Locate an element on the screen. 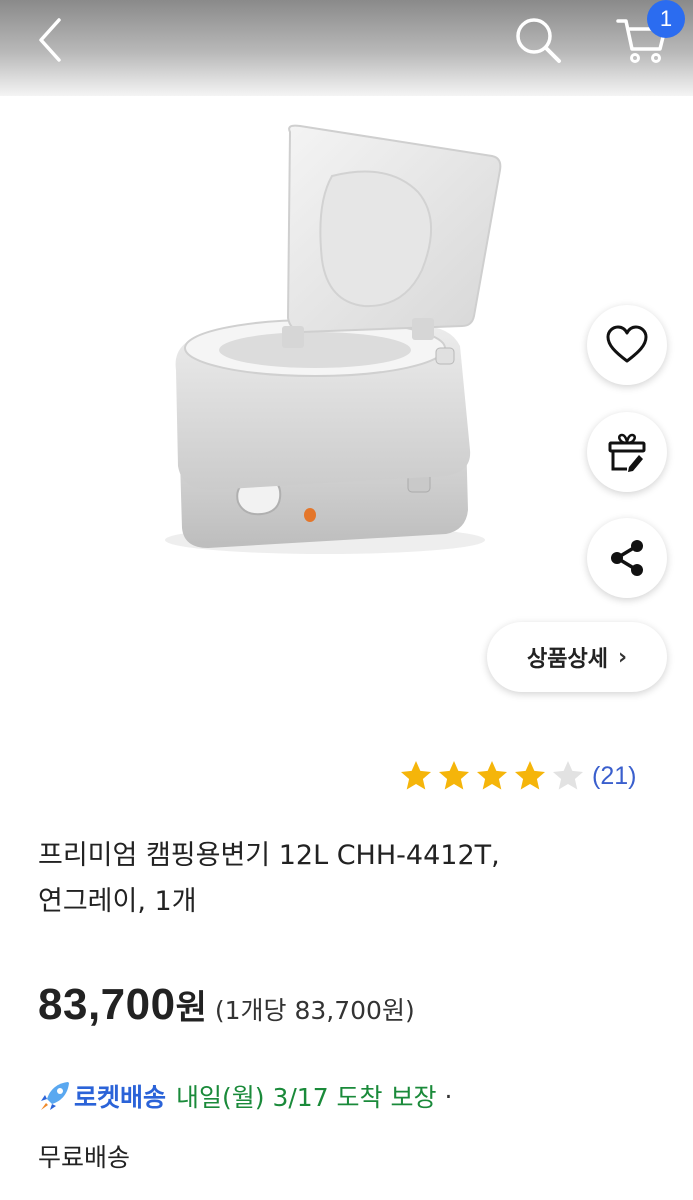  free-shipping: 무료배송 is located at coordinates (84, 1157).